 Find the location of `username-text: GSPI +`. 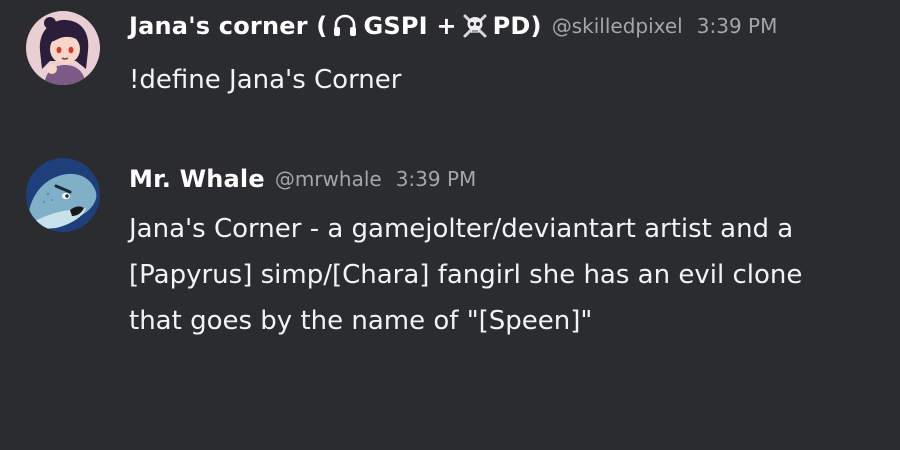

username-text: GSPI + is located at coordinates (410, 26).